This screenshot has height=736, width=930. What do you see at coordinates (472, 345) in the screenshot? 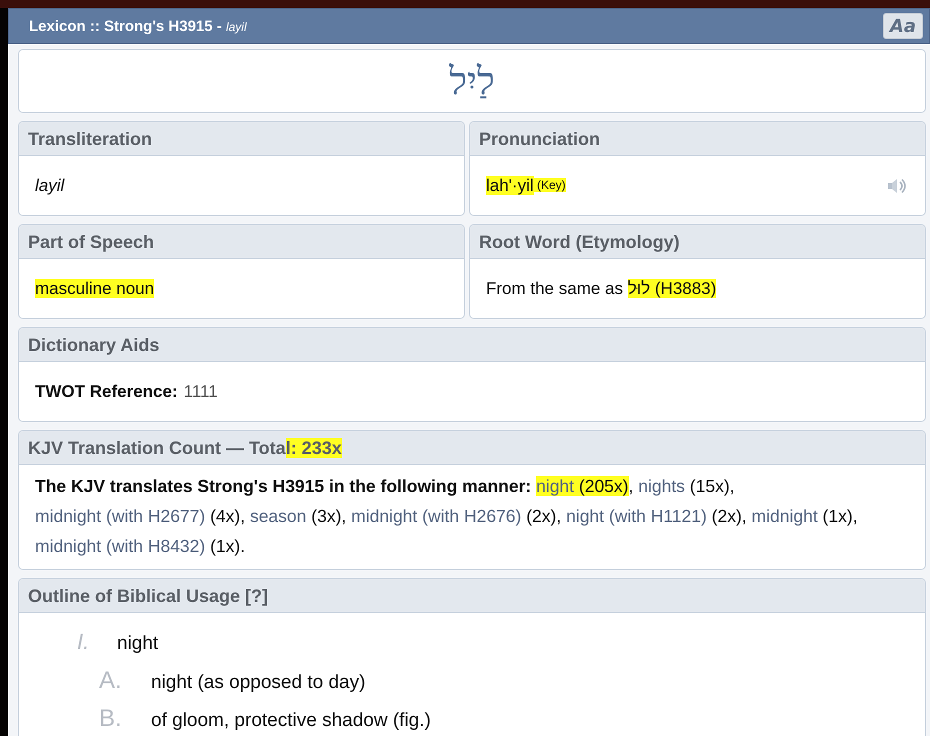
I see `section-heading: Dictionary Aids` at bounding box center [472, 345].